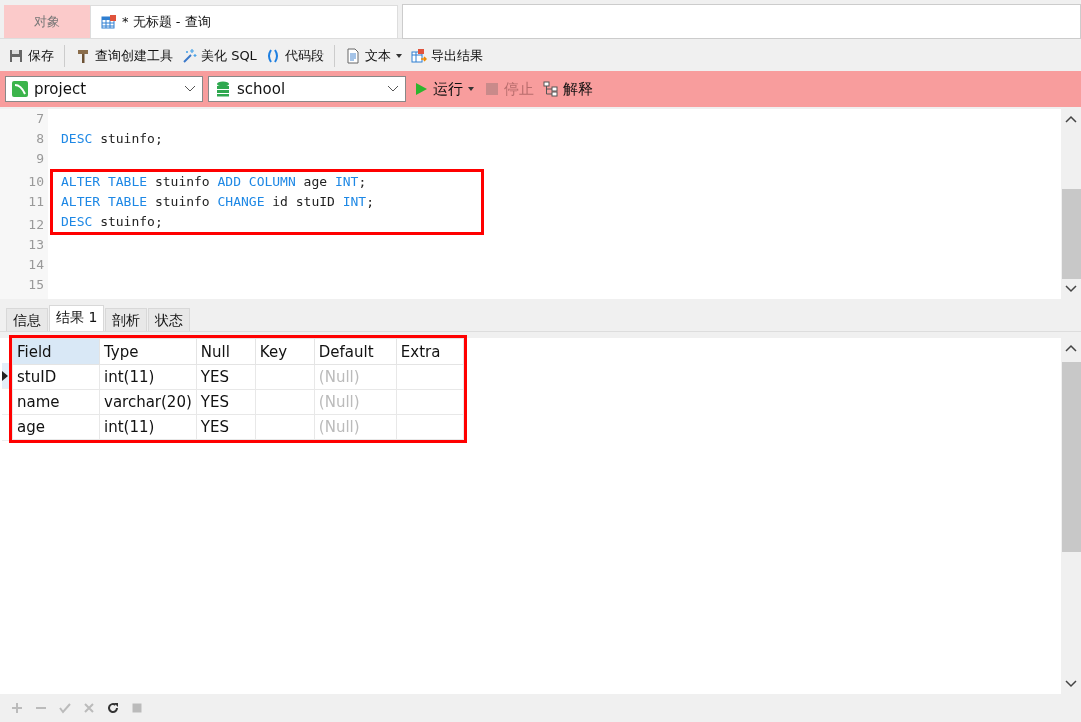  What do you see at coordinates (17, 708) in the screenshot?
I see `plus-icon` at bounding box center [17, 708].